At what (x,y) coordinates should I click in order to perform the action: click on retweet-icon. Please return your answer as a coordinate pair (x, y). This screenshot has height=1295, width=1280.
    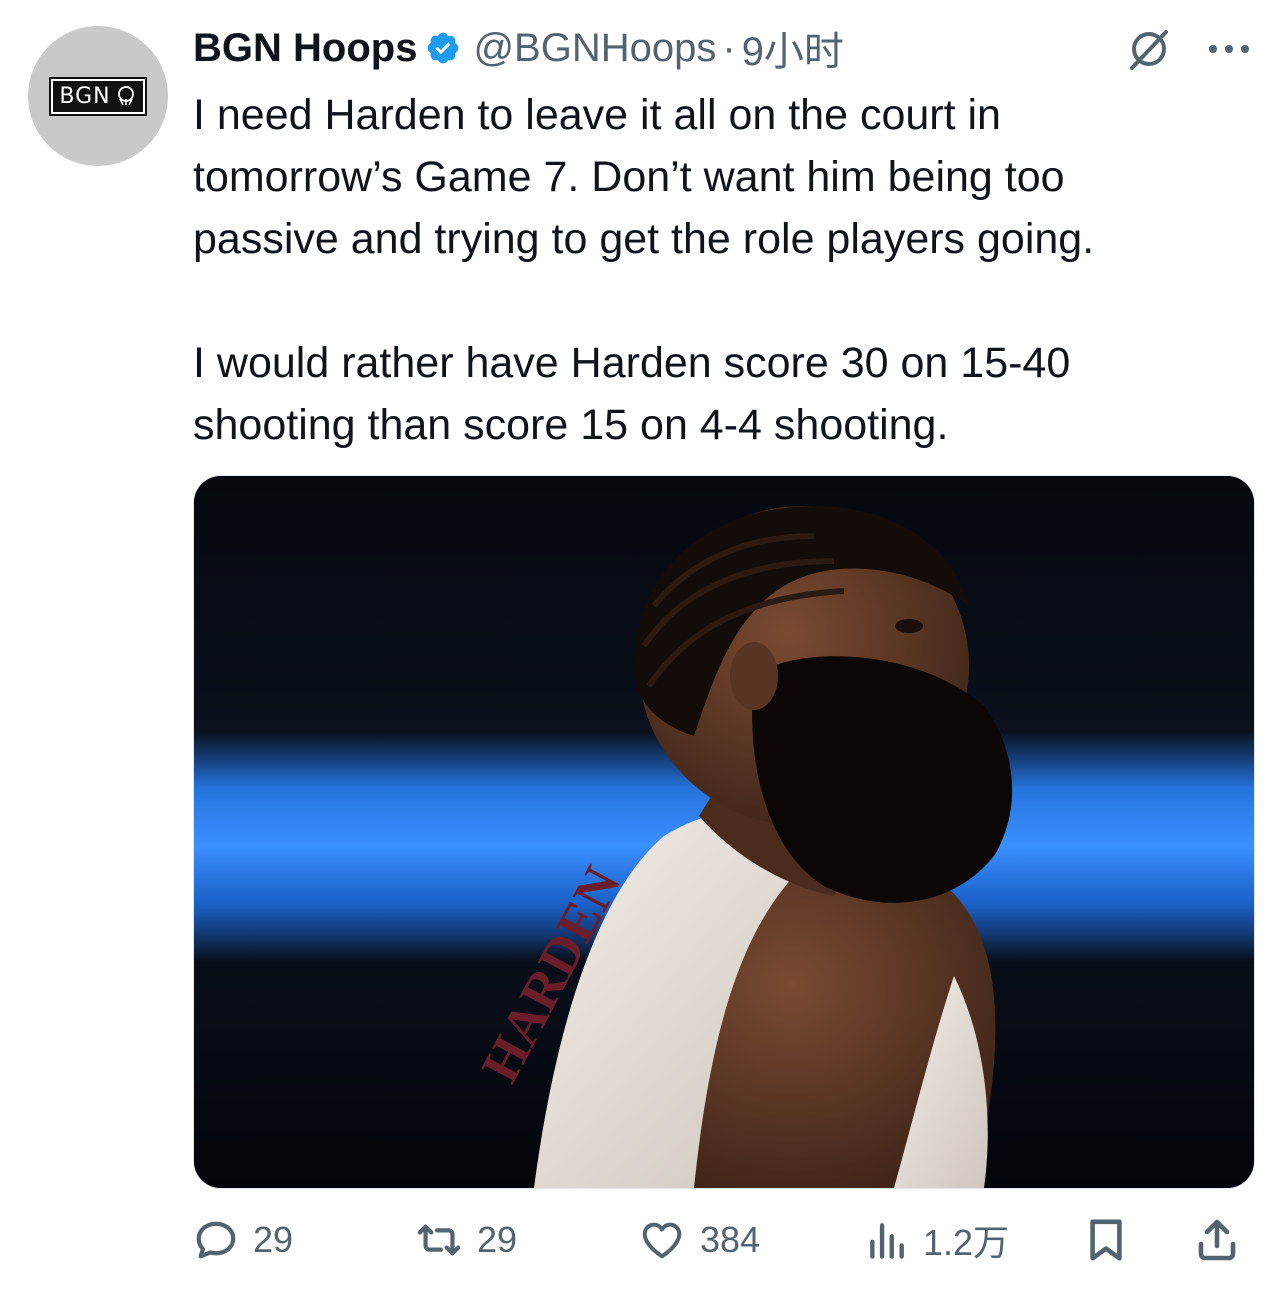
    Looking at the image, I should click on (439, 1240).